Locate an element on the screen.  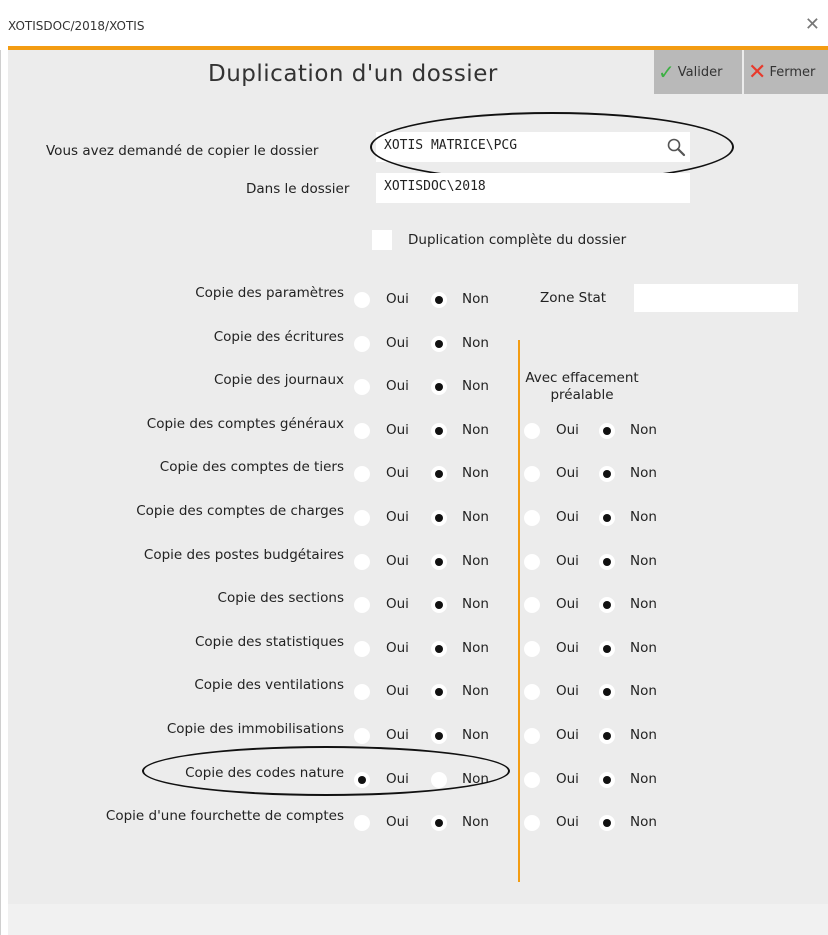
option-label: Copie des paramètres is located at coordinates (269, 293).